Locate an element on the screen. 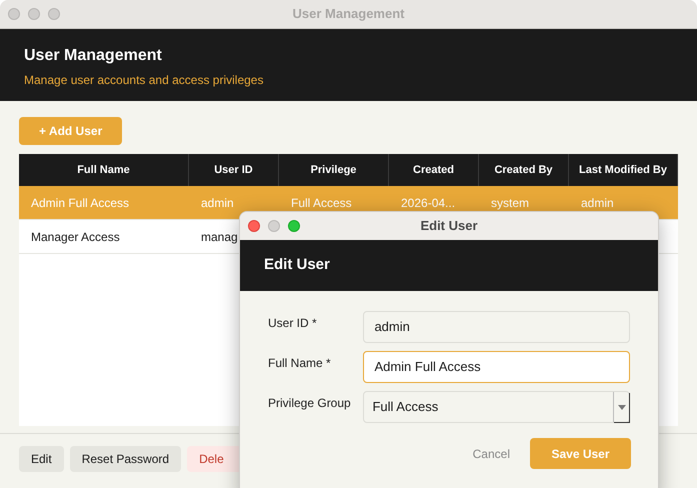 This screenshot has width=697, height=488. input-field: admin is located at coordinates (496, 327).